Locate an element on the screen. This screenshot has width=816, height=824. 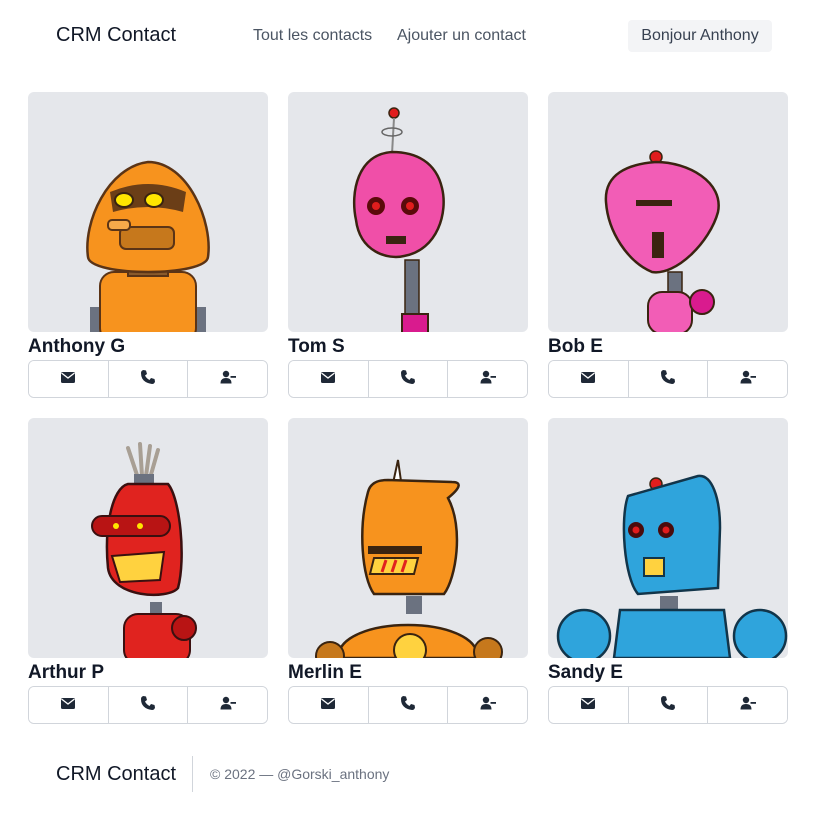
navbar-brand: CRM Contact is located at coordinates (116, 35).